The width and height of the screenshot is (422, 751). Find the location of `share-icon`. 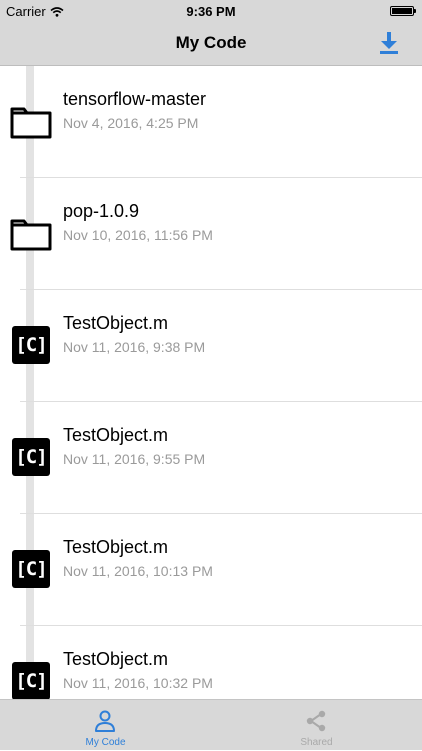

share-icon is located at coordinates (316, 721).